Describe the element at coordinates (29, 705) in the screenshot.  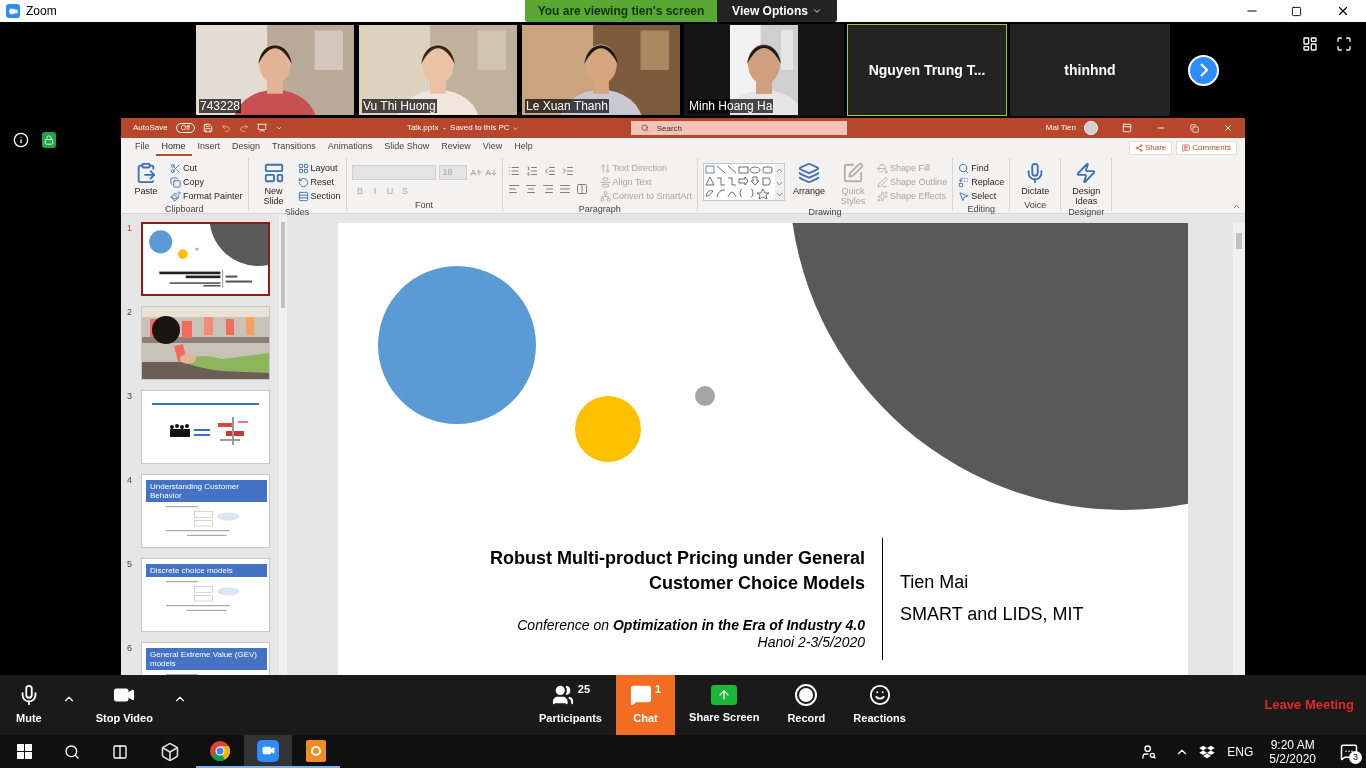
I see `meeting-control: Mute` at that location.